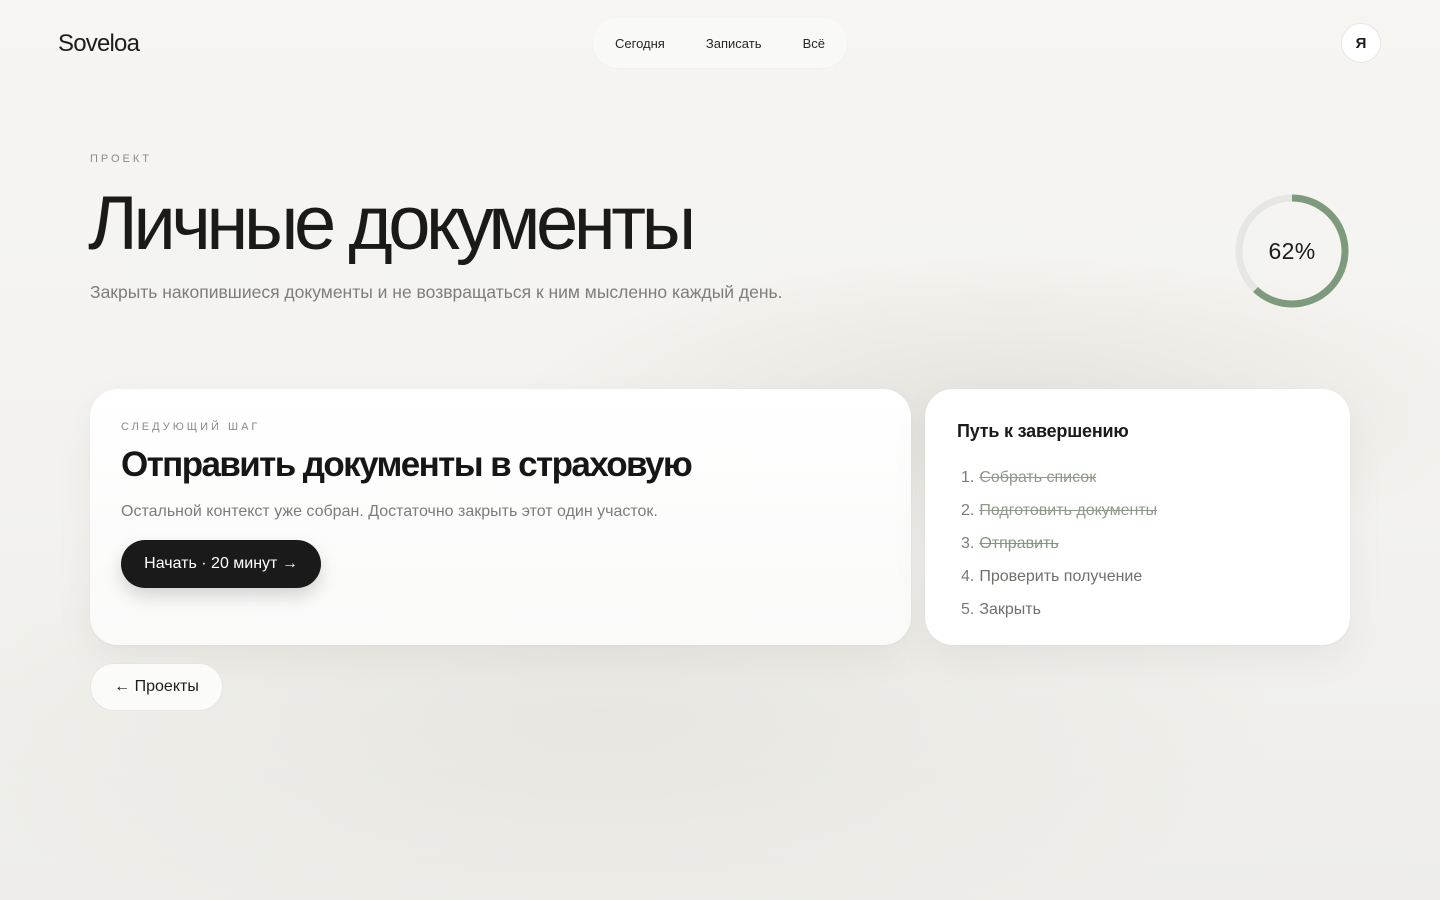 The width and height of the screenshot is (1440, 900). Describe the element at coordinates (968, 543) in the screenshot. I see `path-step-number: 3.` at that location.